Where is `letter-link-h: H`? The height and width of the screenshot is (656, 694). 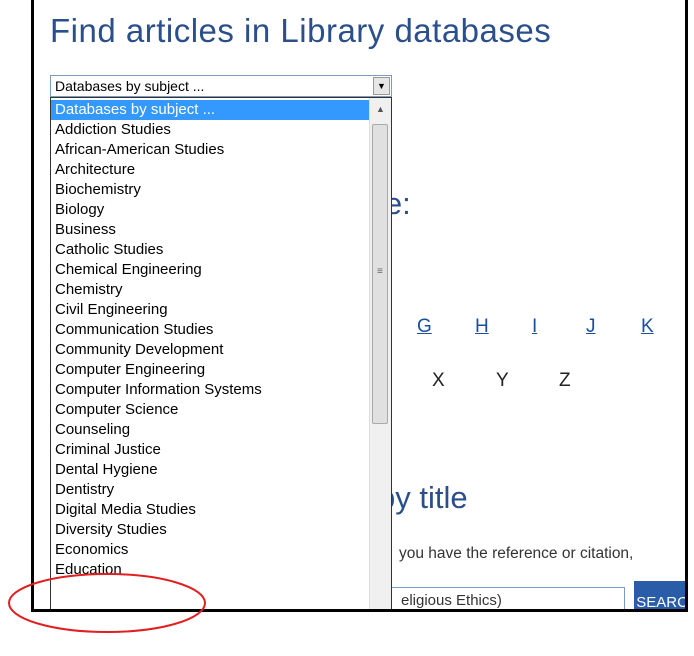
letter-link-h: H is located at coordinates (482, 327).